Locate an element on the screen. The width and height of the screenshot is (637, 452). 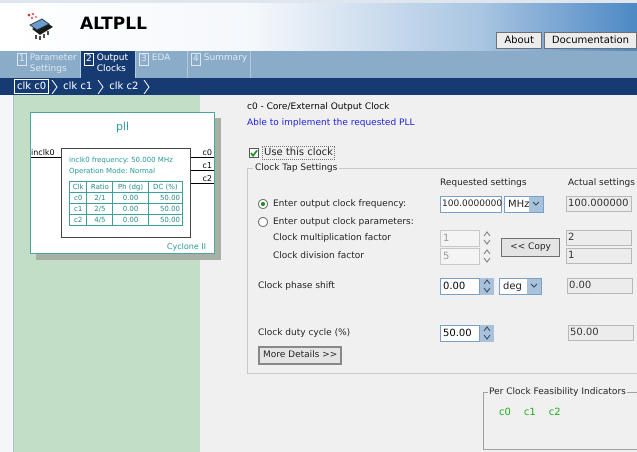
actual-value-field: 50.00 is located at coordinates (601, 333).